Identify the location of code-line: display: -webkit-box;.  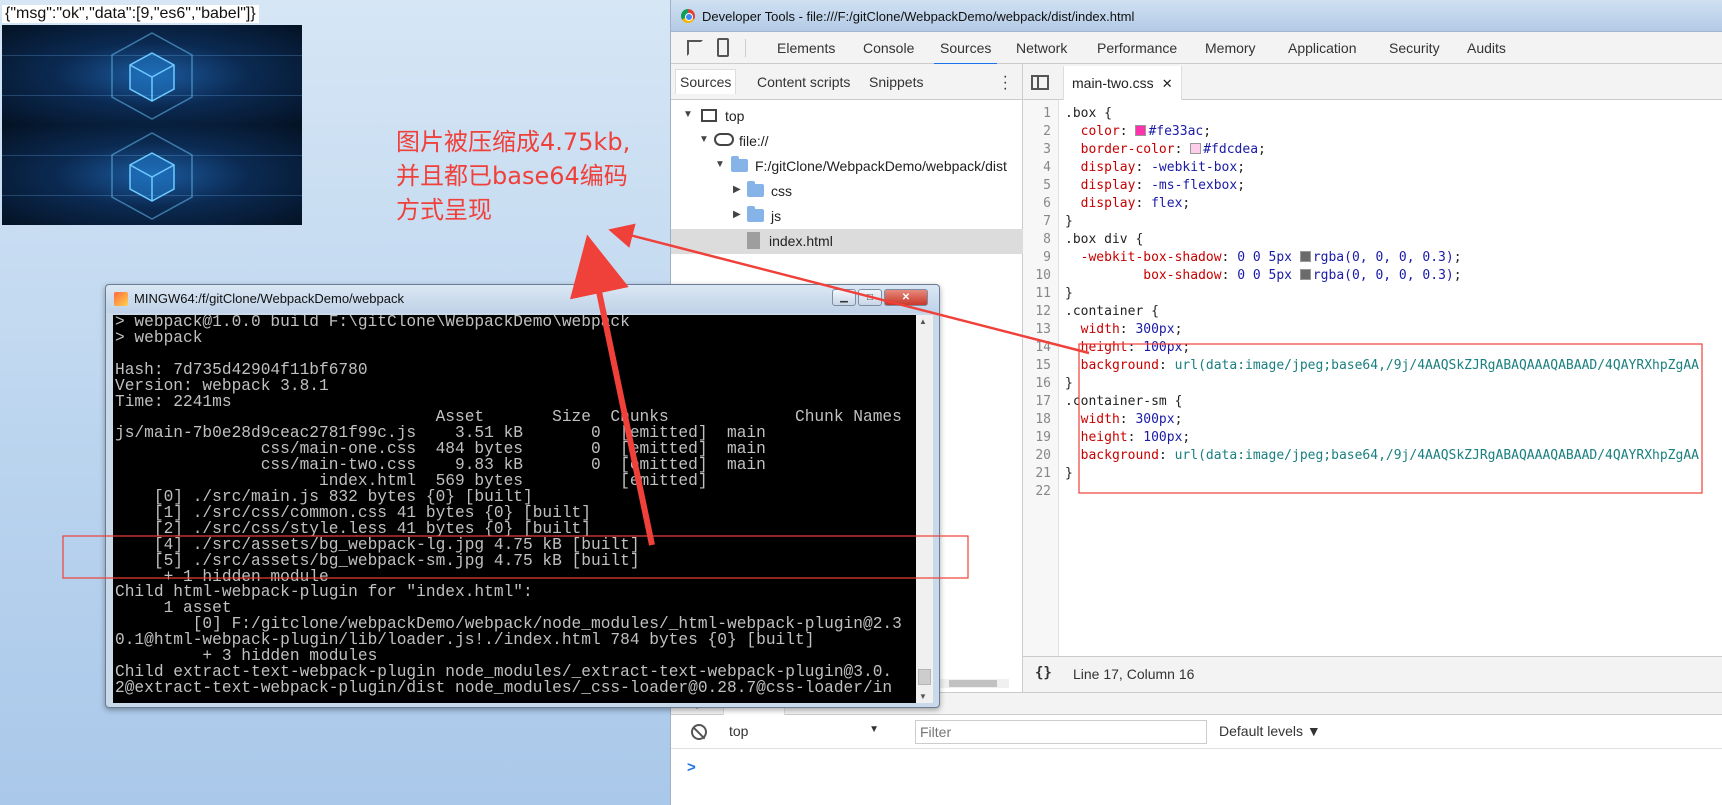
(1163, 167).